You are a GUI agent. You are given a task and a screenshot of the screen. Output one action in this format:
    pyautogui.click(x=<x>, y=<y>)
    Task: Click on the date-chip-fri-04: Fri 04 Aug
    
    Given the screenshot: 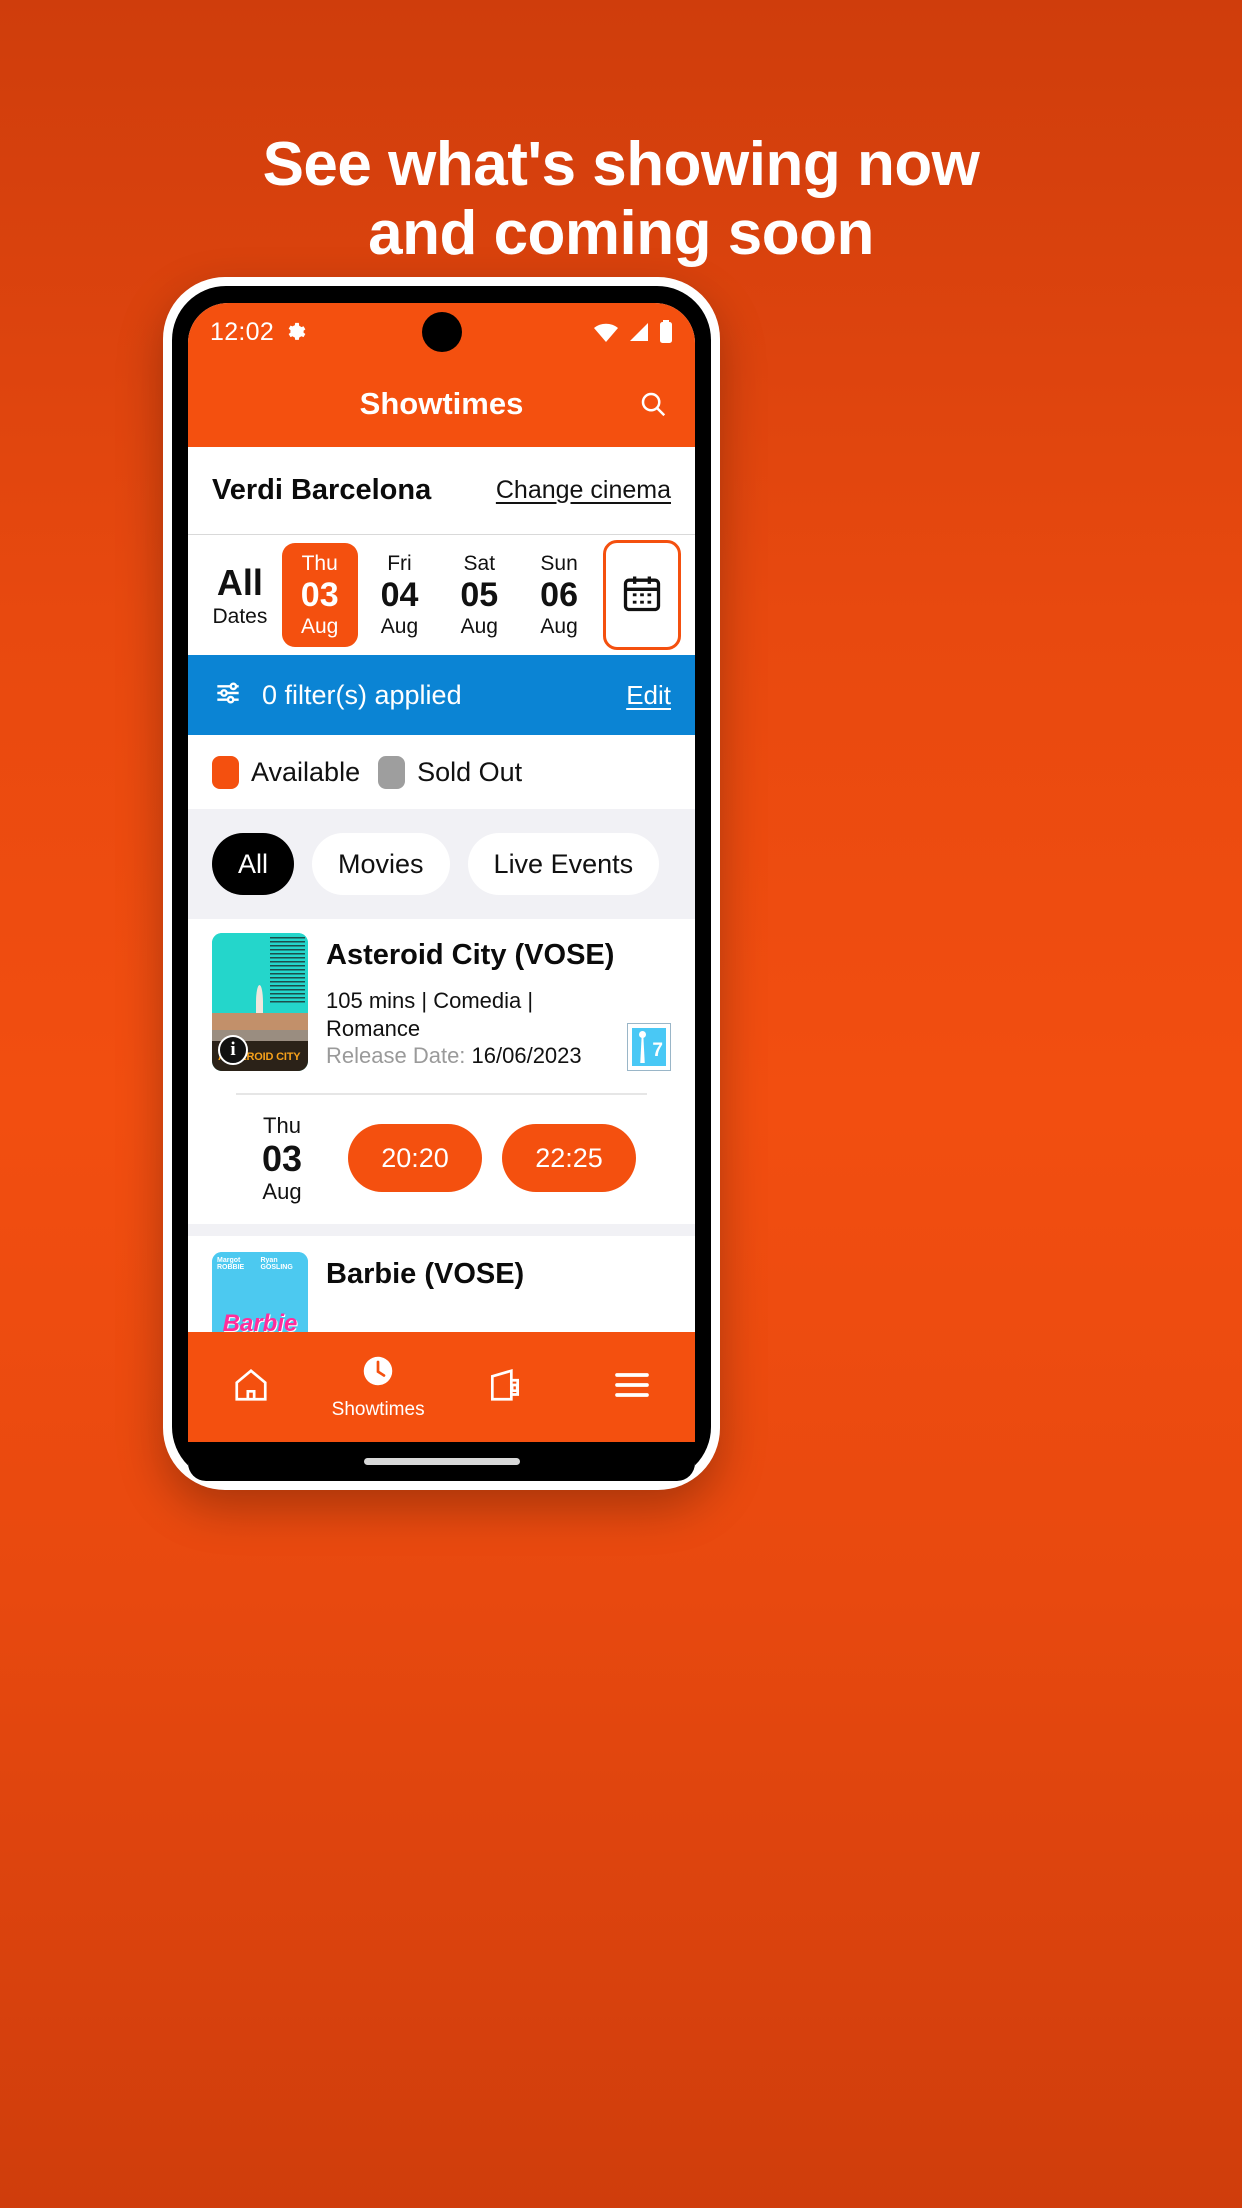 What is the action you would take?
    pyautogui.click(x=400, y=595)
    